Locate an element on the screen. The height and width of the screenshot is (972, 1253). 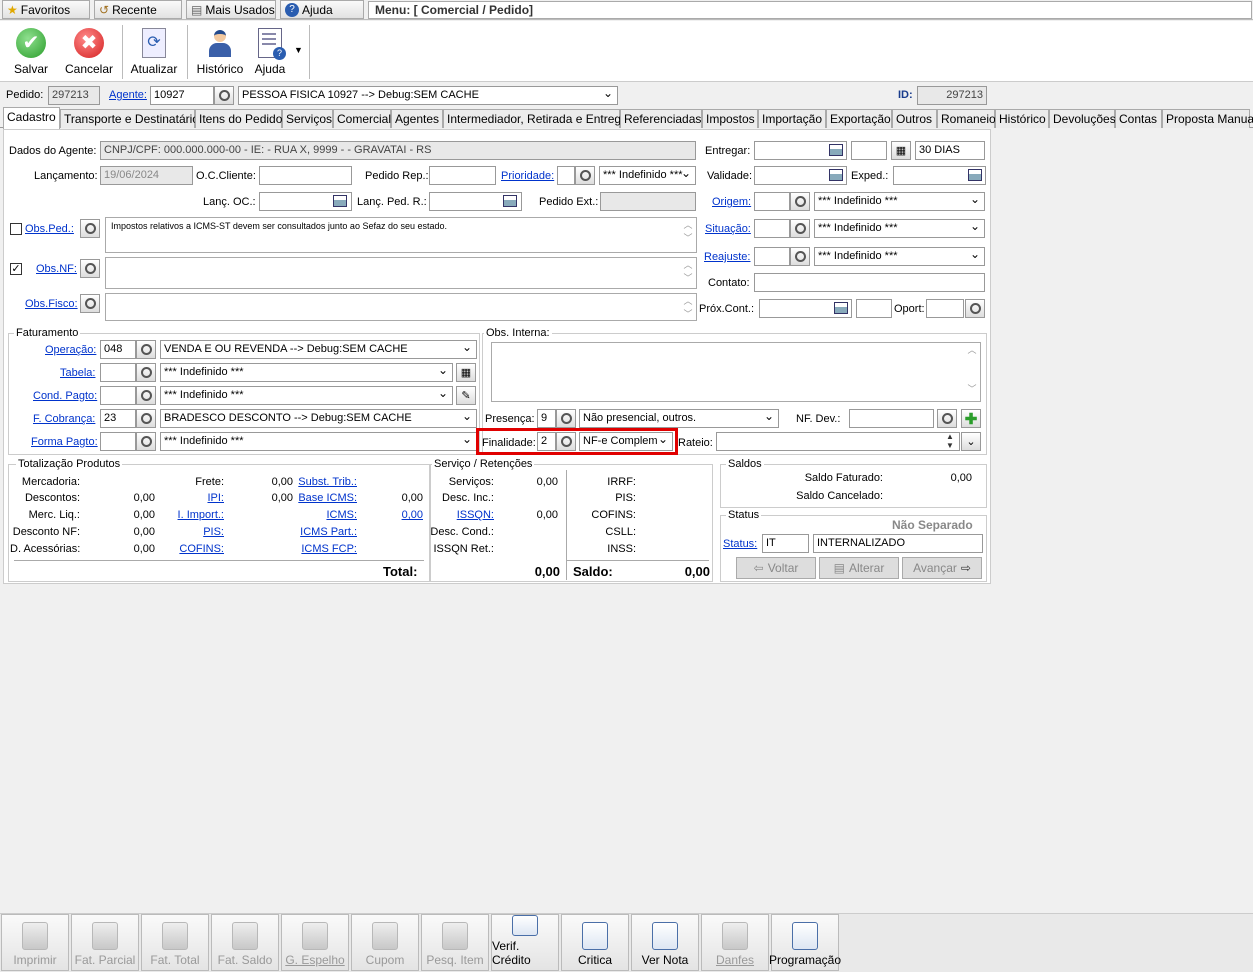
issqn-link: ISSQN: is located at coordinates (462, 515).